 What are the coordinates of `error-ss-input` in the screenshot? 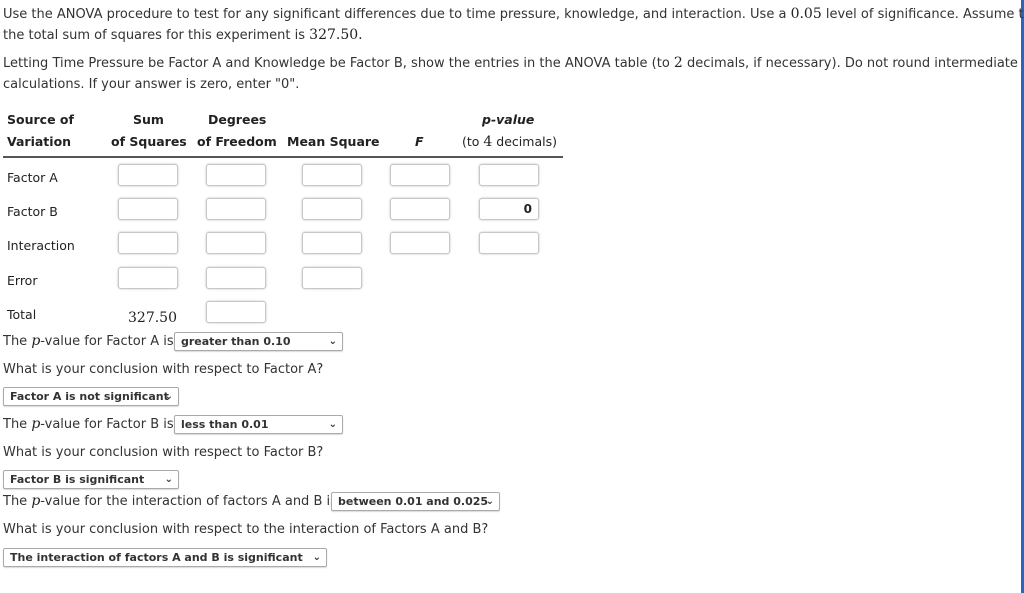 It's located at (148, 278).